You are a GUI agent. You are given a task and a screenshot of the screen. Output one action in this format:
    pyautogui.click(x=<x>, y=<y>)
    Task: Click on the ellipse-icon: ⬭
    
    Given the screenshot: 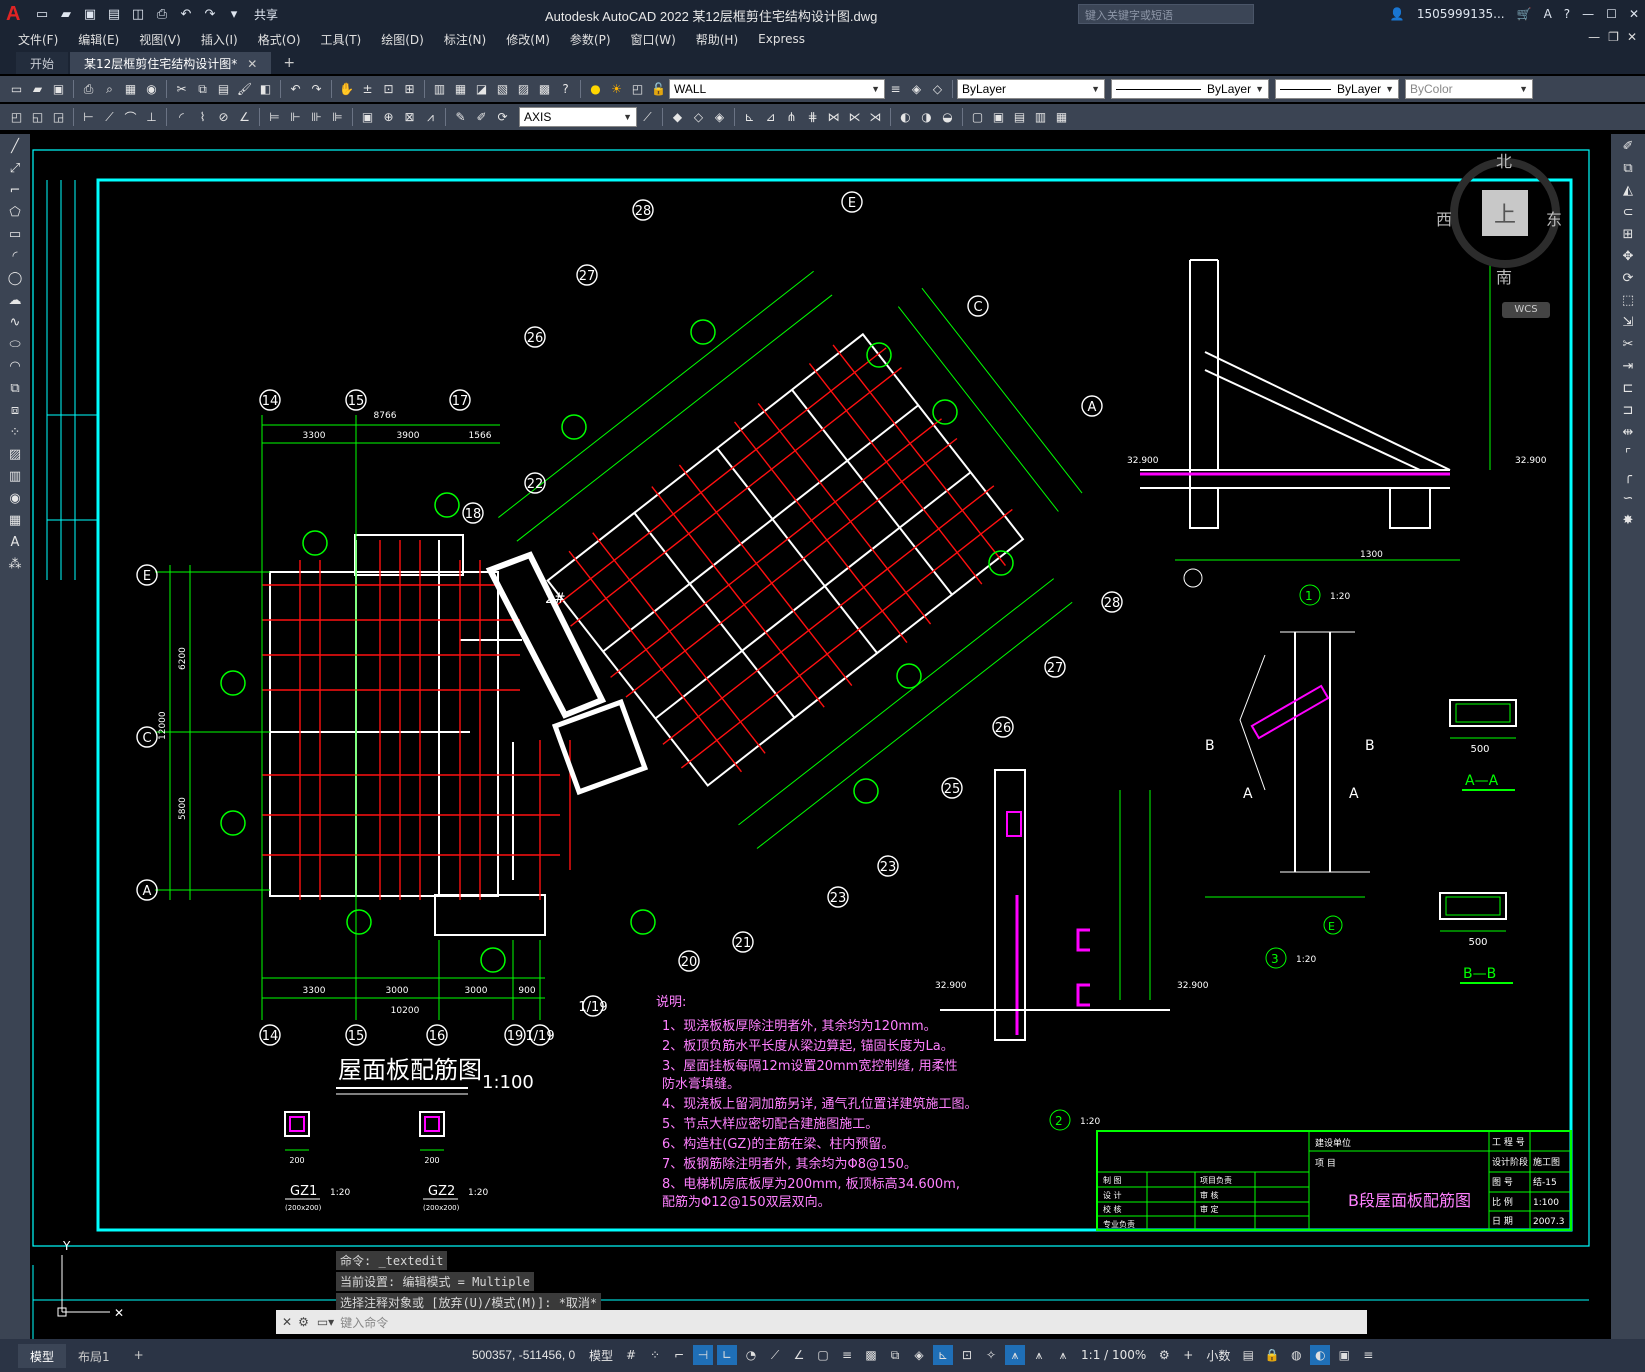 What is the action you would take?
    pyautogui.click(x=15, y=344)
    